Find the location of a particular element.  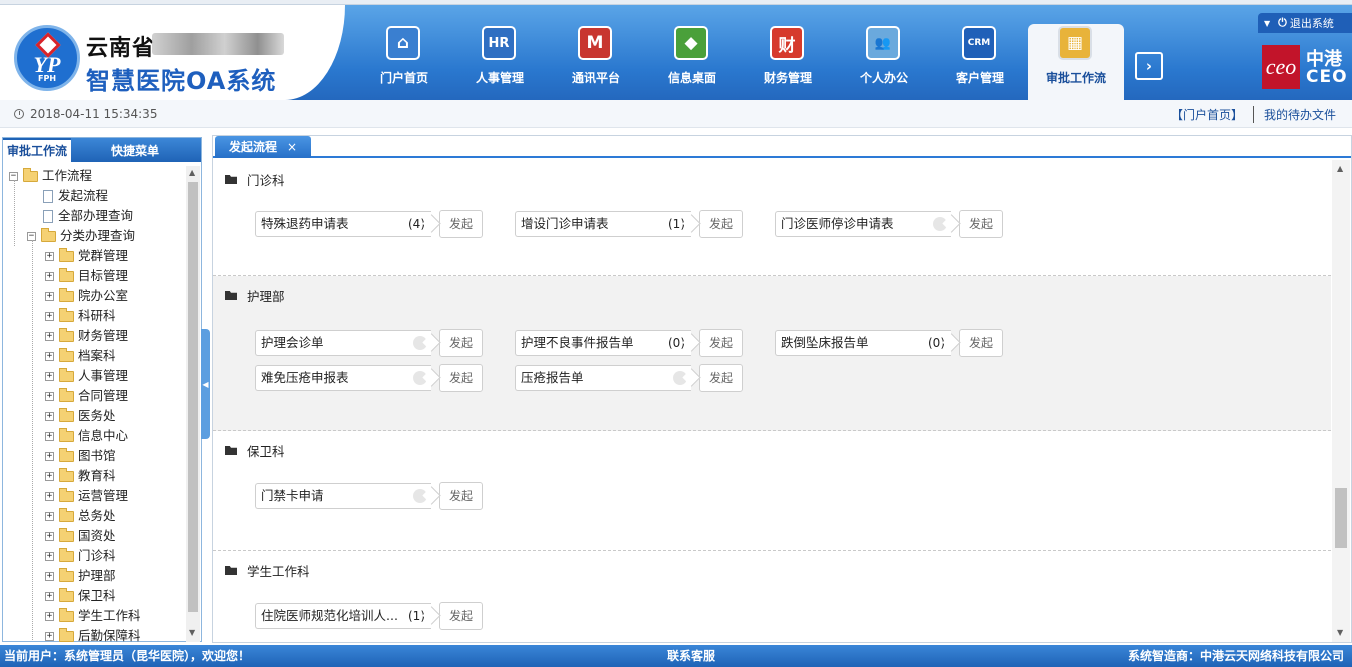

nav-label: 信息桌面 is located at coordinates (692, 77).